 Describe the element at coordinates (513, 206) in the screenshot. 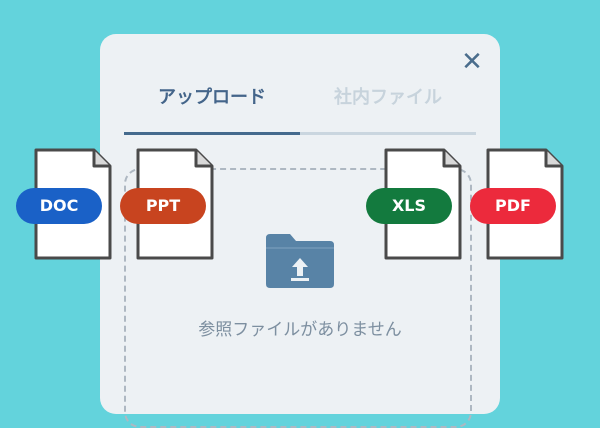

I see `pdf-badge: PDF` at that location.